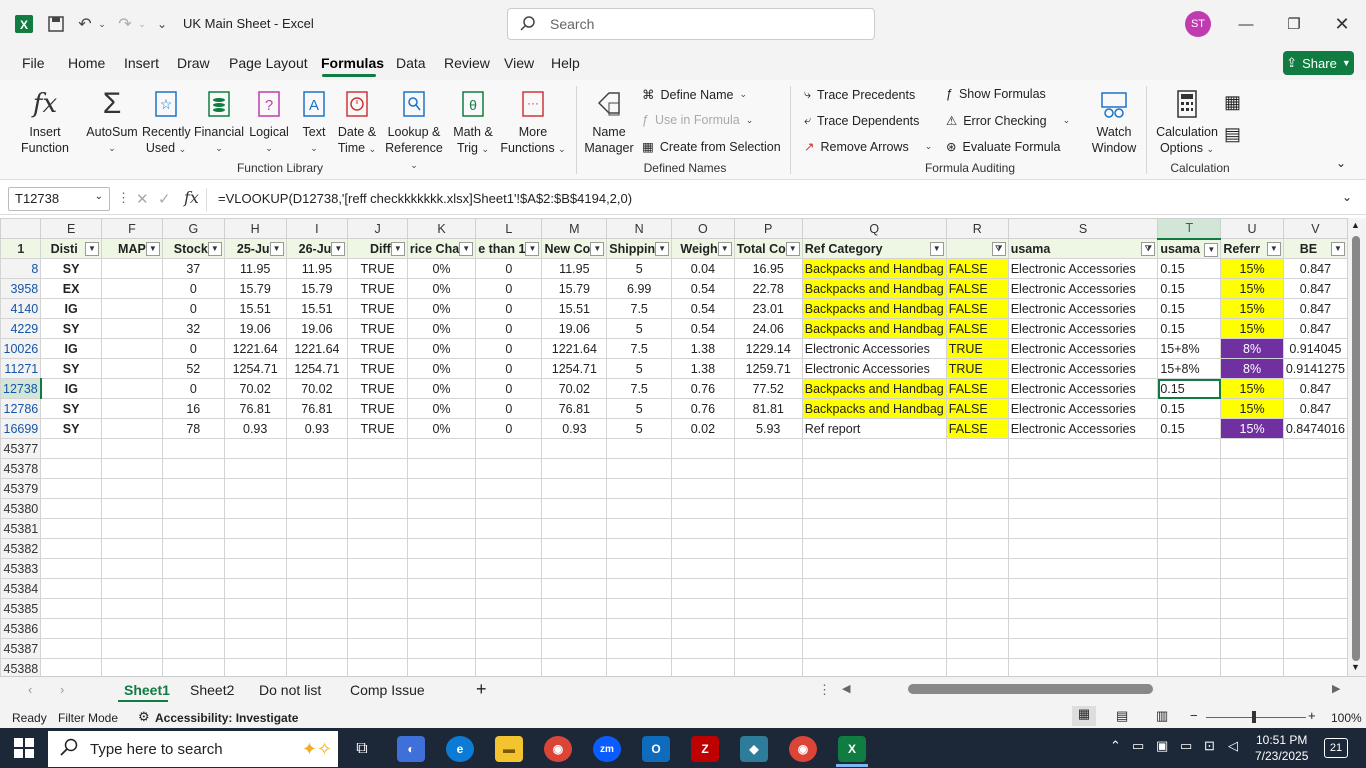  I want to click on menu-page-layout: Page Layout, so click(268, 63).